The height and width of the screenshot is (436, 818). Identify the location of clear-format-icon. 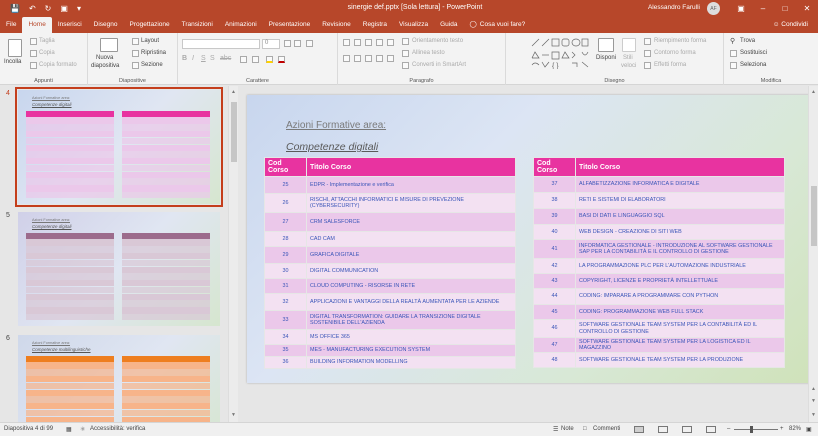
(309, 43).